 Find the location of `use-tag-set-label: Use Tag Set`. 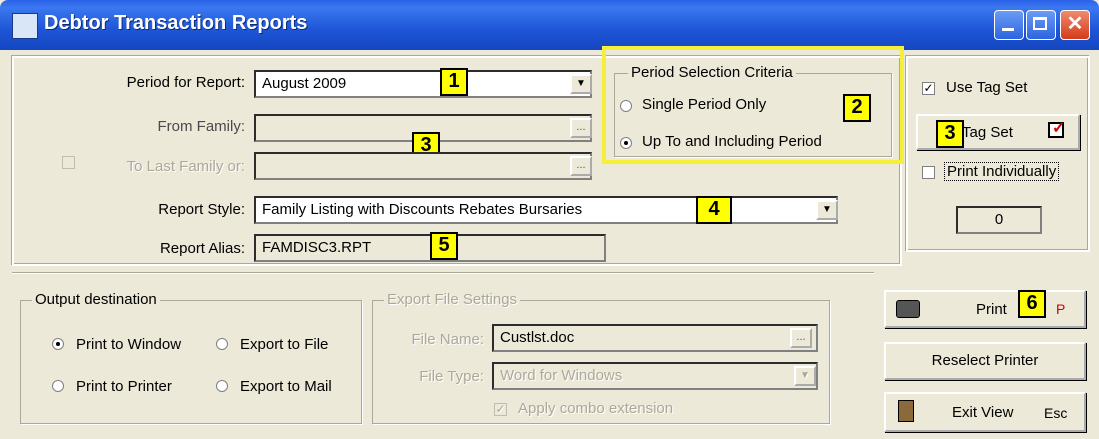

use-tag-set-label: Use Tag Set is located at coordinates (986, 87).